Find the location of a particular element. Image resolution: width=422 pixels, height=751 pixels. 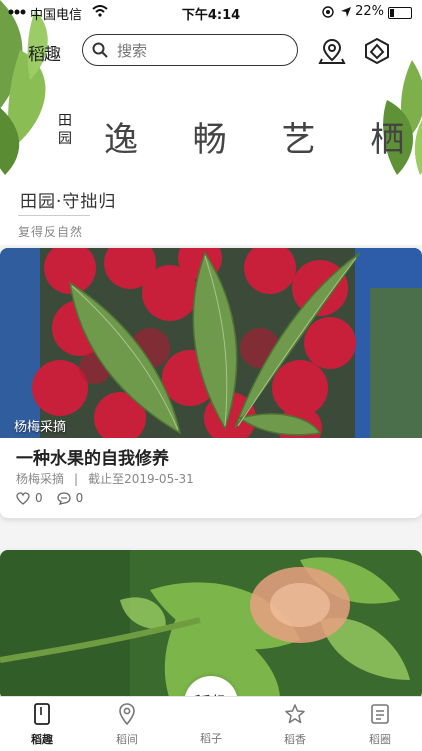

tab-daojian: 稻间 is located at coordinates (127, 725).